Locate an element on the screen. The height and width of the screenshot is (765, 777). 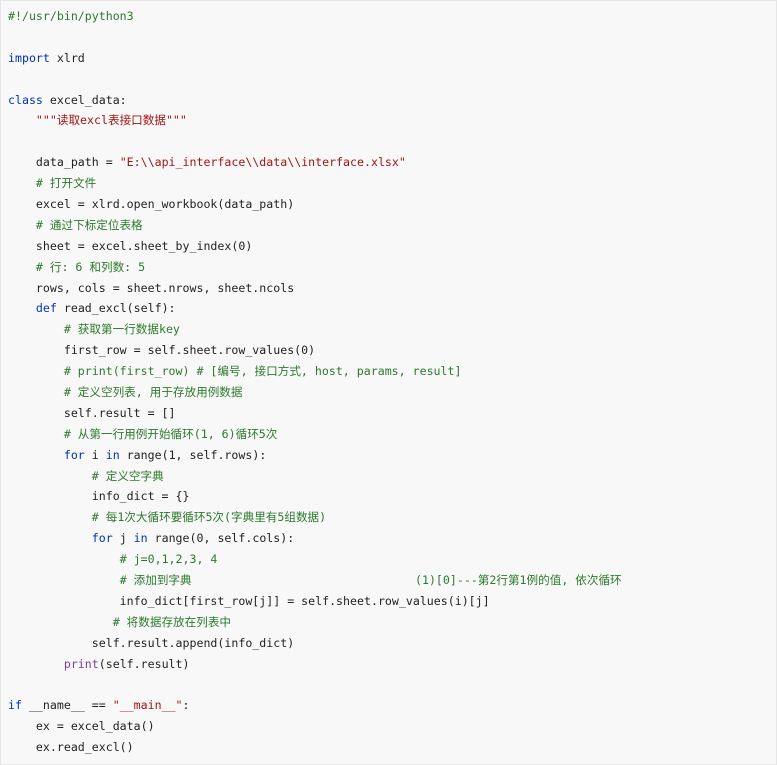
code-token: sheet = excel.sheet_by_index(0) is located at coordinates (130, 245).